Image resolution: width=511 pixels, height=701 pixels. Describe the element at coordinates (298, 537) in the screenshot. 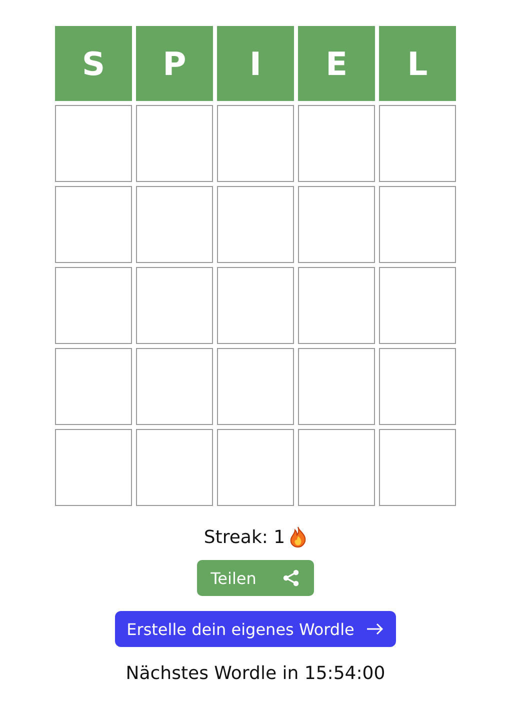

I see `flame-icon` at that location.